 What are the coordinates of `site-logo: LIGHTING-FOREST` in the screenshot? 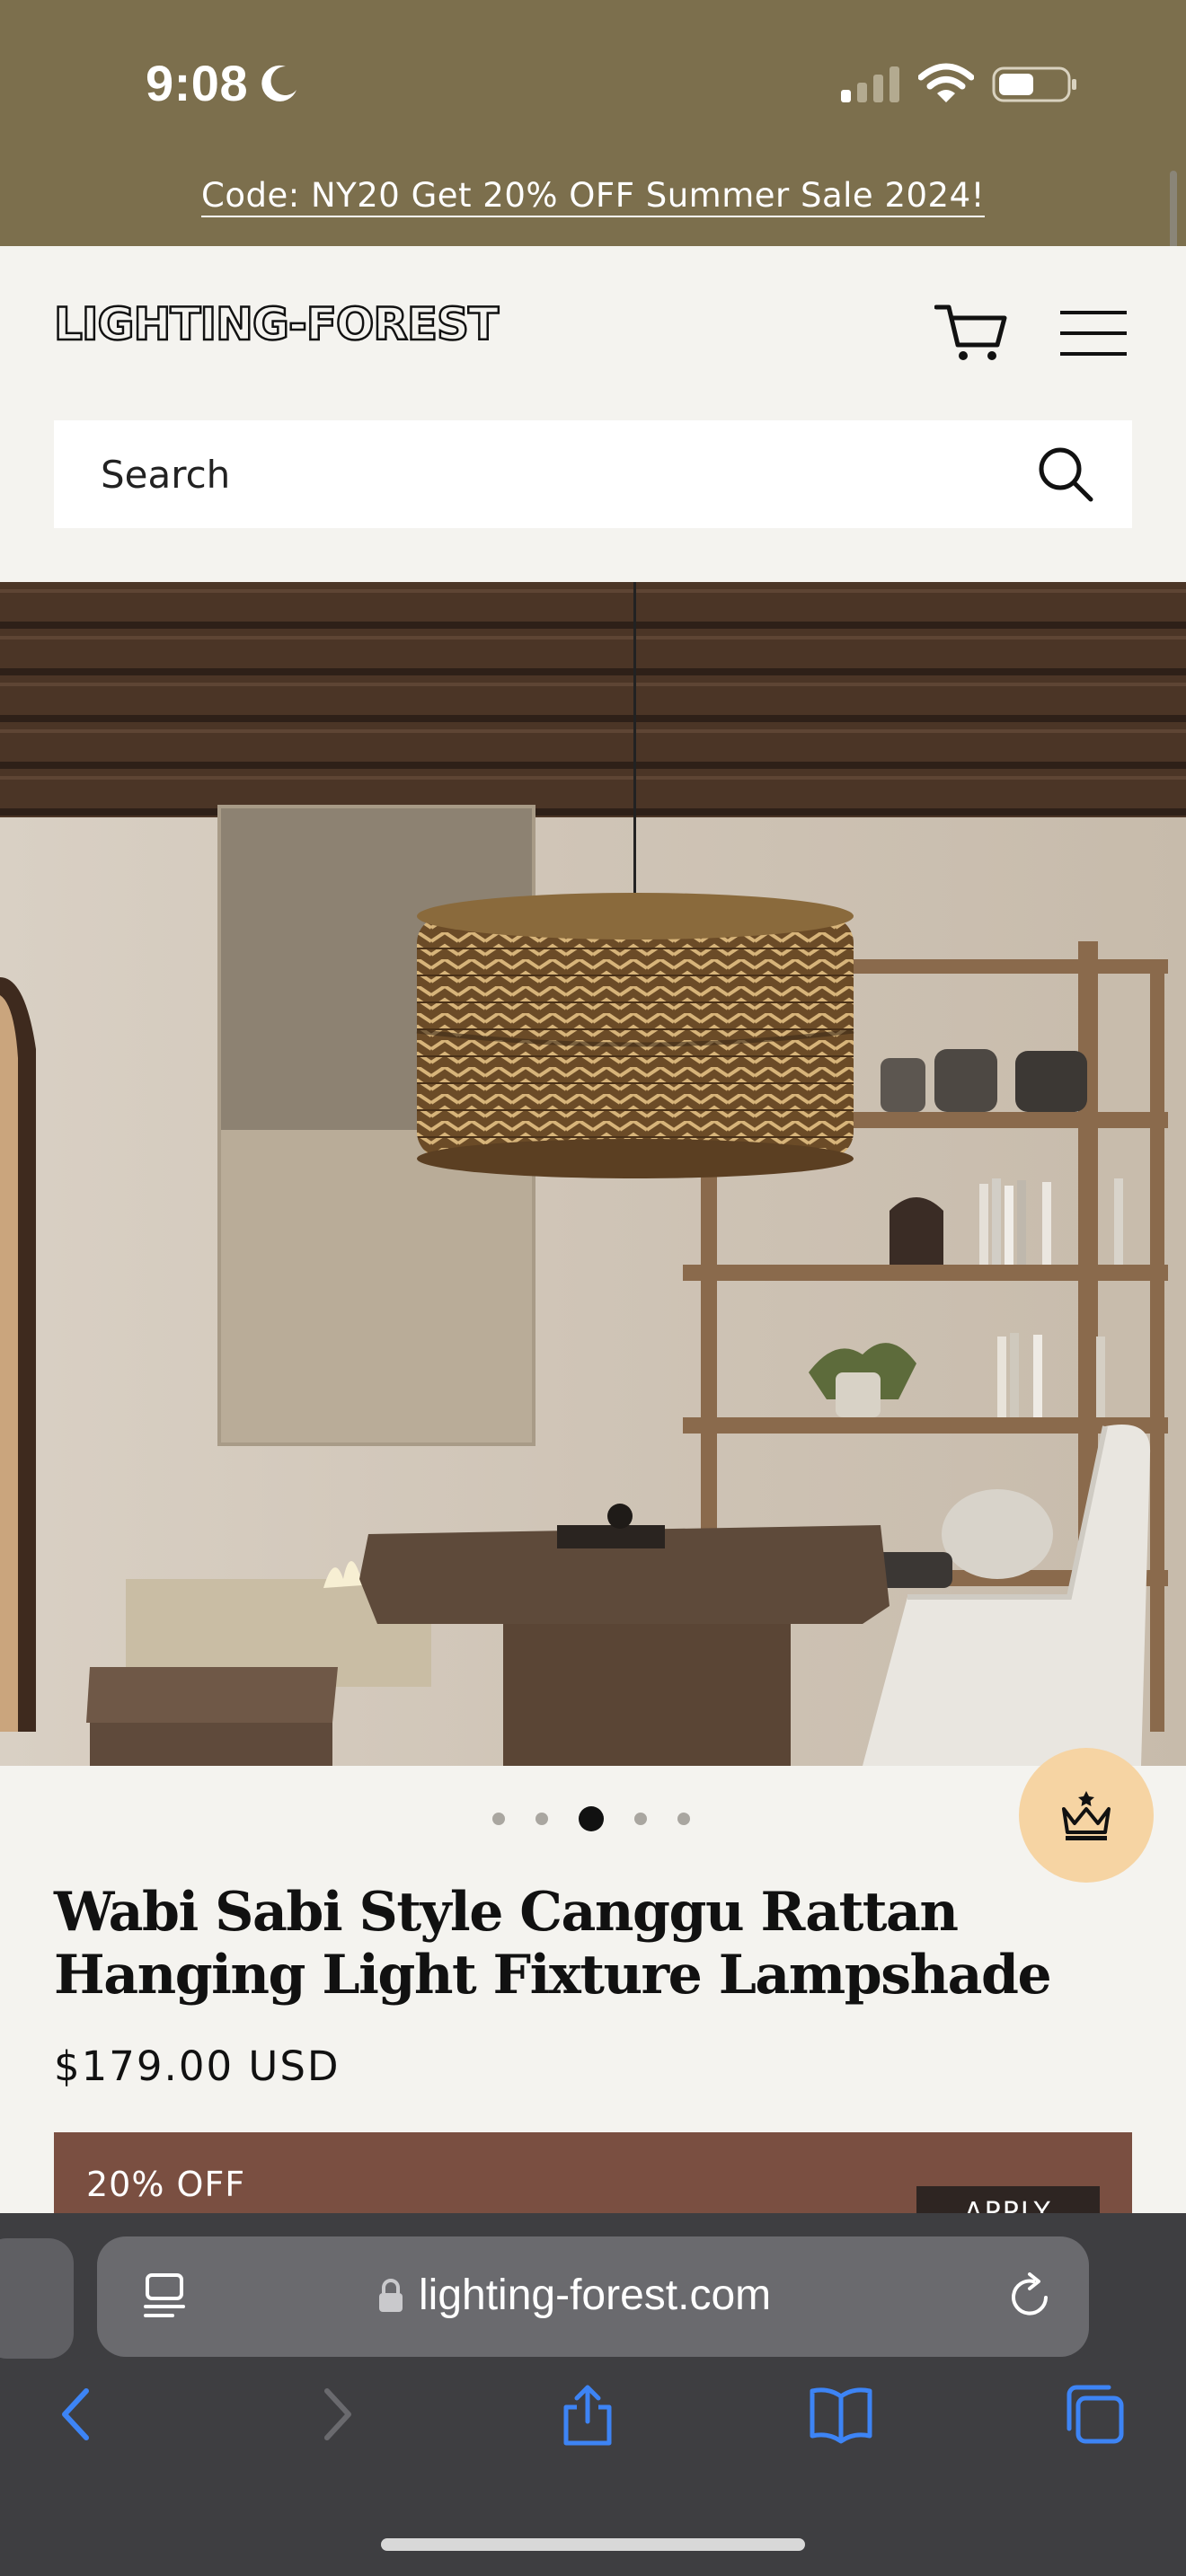 It's located at (276, 324).